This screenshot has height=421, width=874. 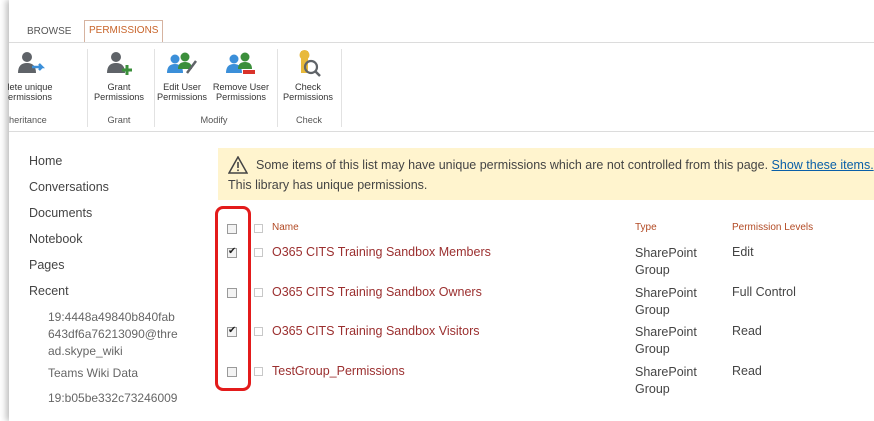 I want to click on delete-unique-permissions-icon, so click(x=31, y=62).